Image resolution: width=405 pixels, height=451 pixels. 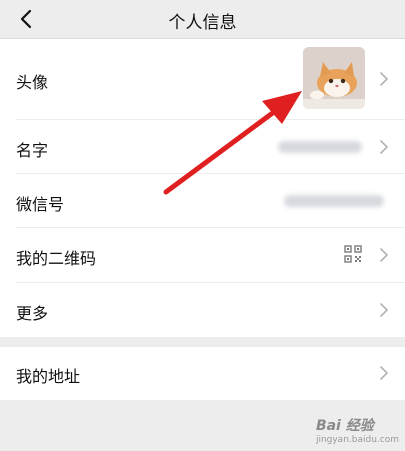 What do you see at coordinates (353, 254) in the screenshot?
I see `qr-code-icon` at bounding box center [353, 254].